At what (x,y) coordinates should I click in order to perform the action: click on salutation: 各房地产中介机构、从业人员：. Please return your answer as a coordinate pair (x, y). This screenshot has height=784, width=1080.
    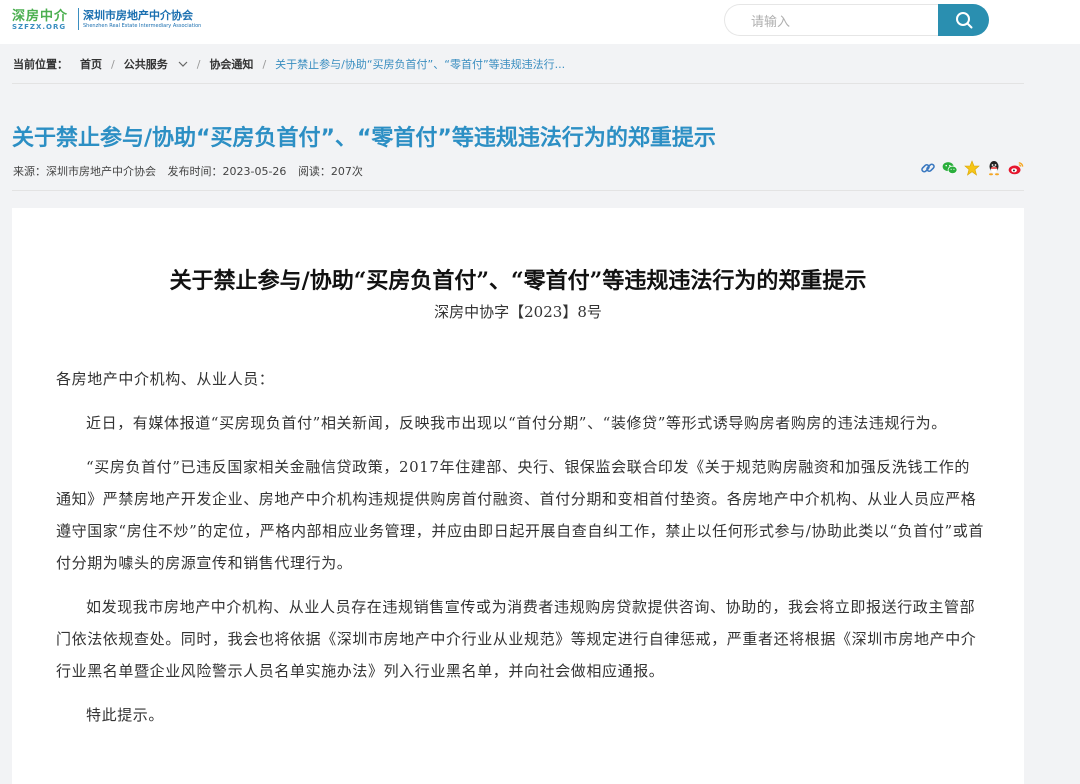
    Looking at the image, I should click on (165, 379).